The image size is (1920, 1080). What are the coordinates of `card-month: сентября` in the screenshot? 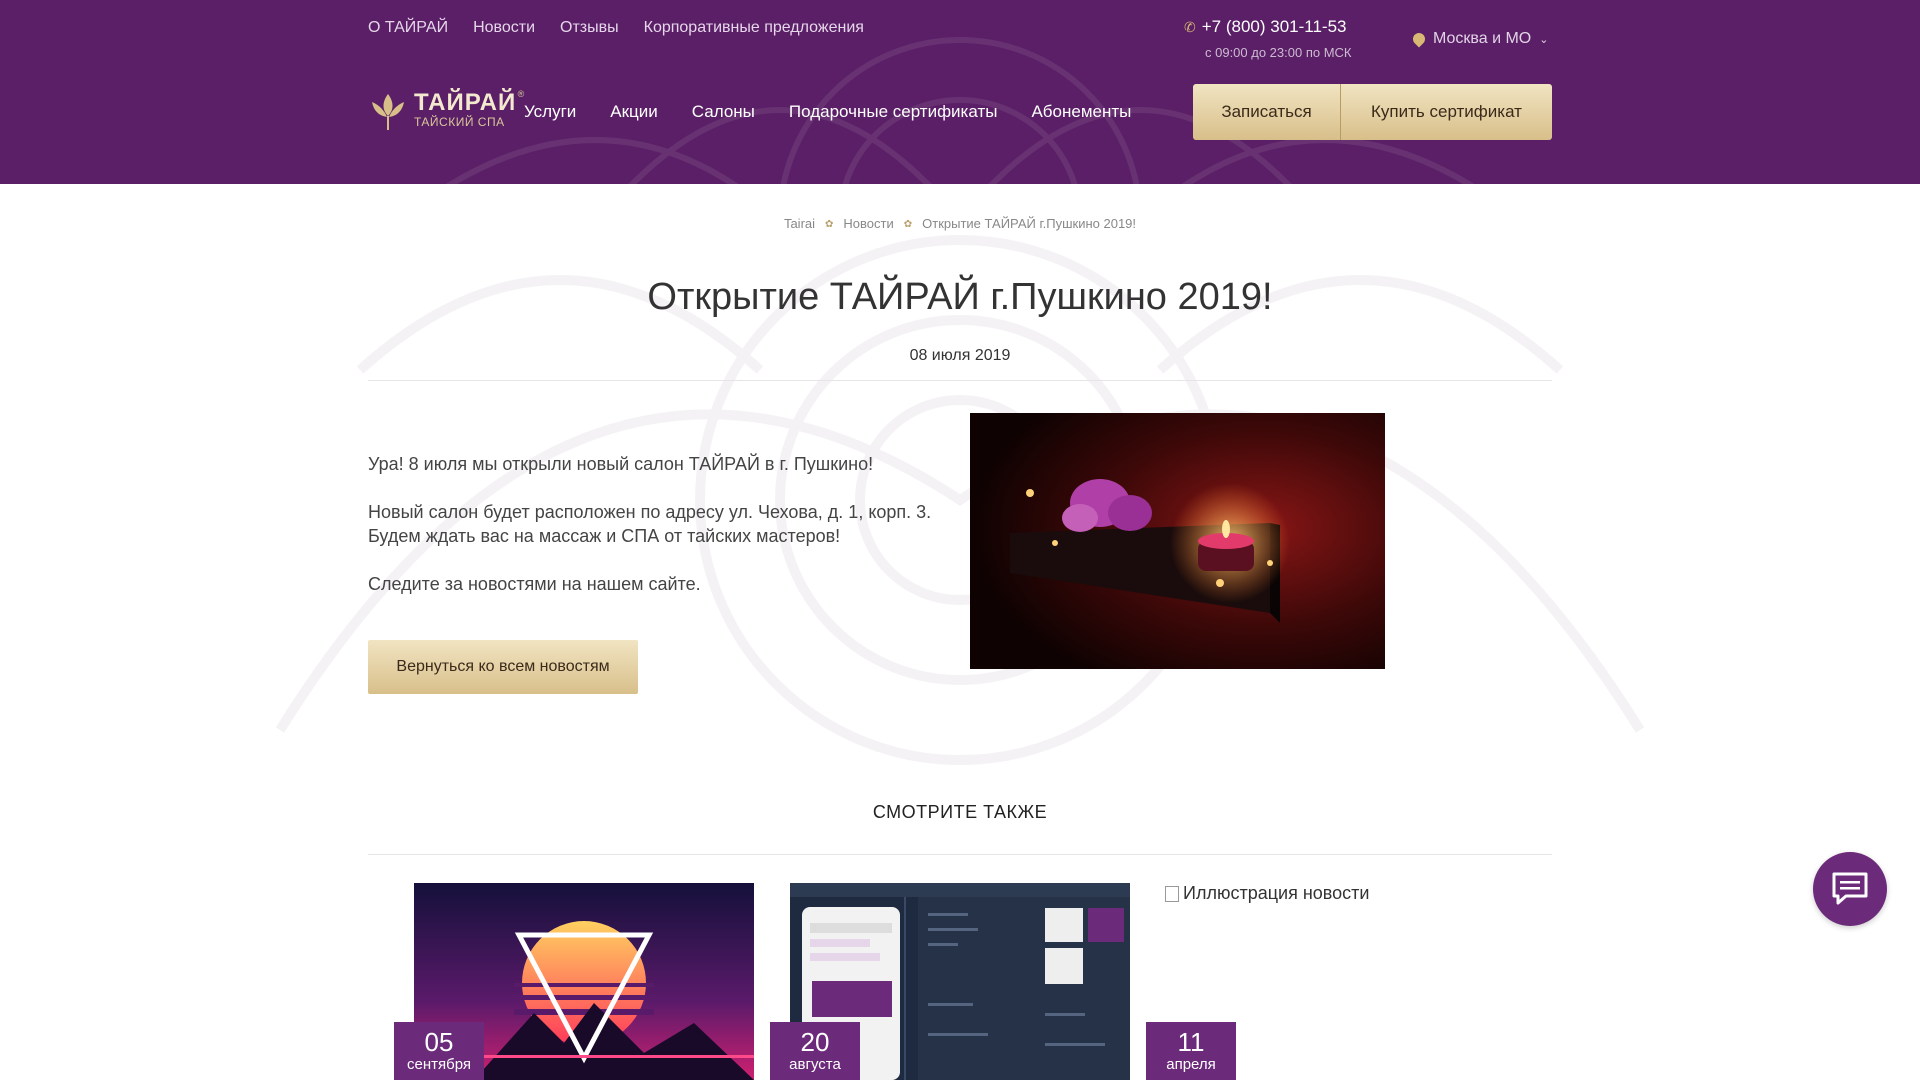 It's located at (438, 1064).